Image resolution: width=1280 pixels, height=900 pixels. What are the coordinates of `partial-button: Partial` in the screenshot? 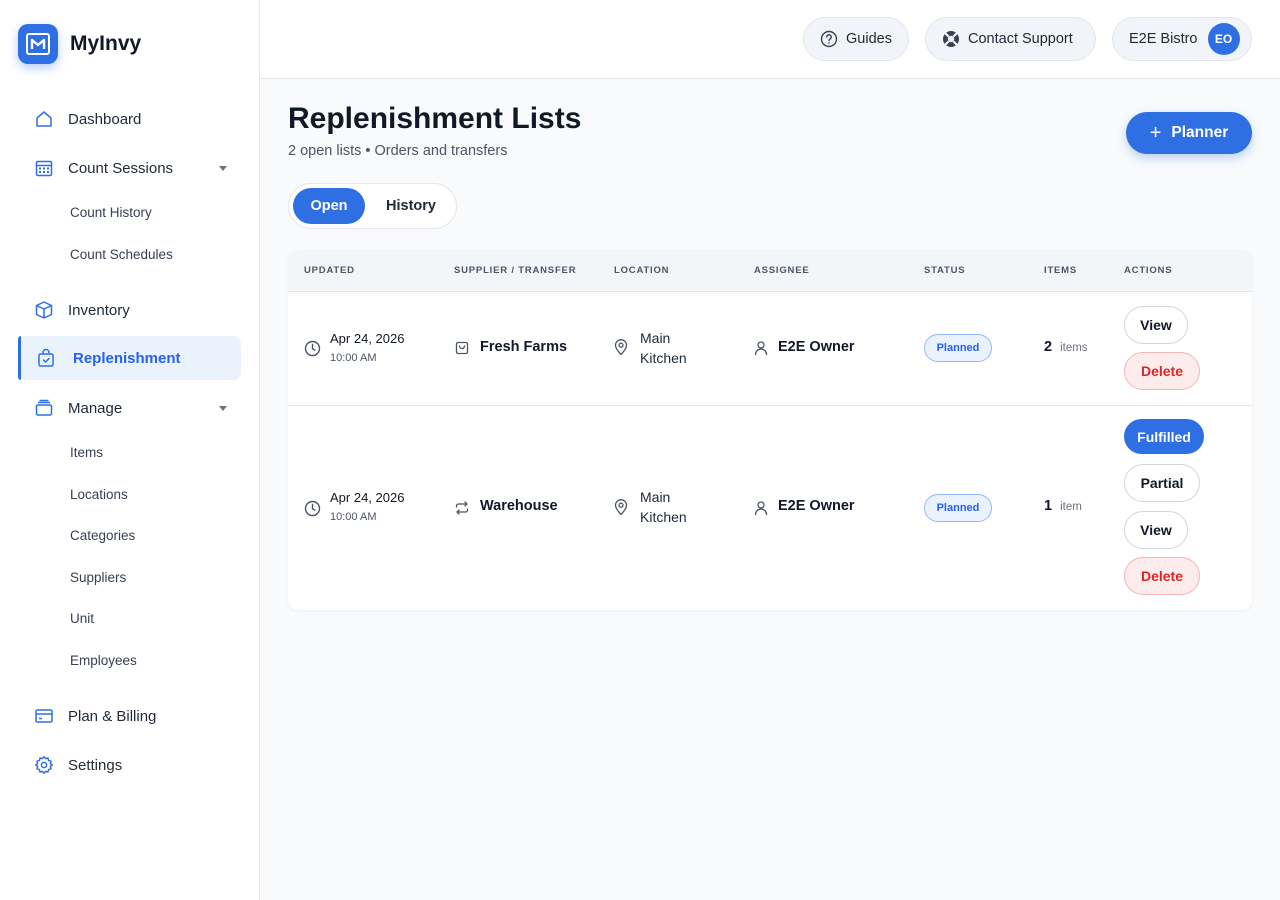 It's located at (1162, 483).